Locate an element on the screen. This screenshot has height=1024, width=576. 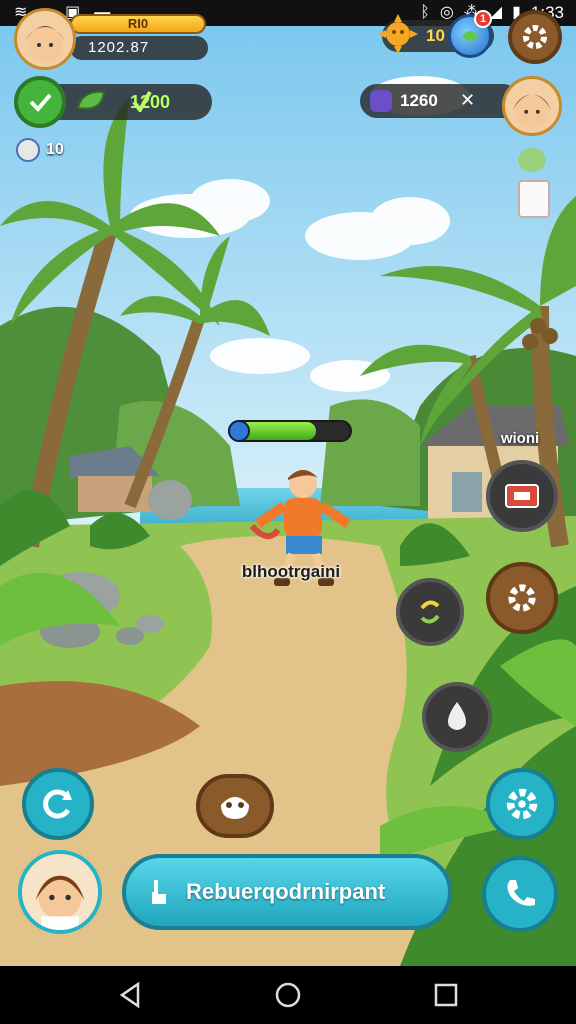
craft-button is located at coordinates (522, 598).